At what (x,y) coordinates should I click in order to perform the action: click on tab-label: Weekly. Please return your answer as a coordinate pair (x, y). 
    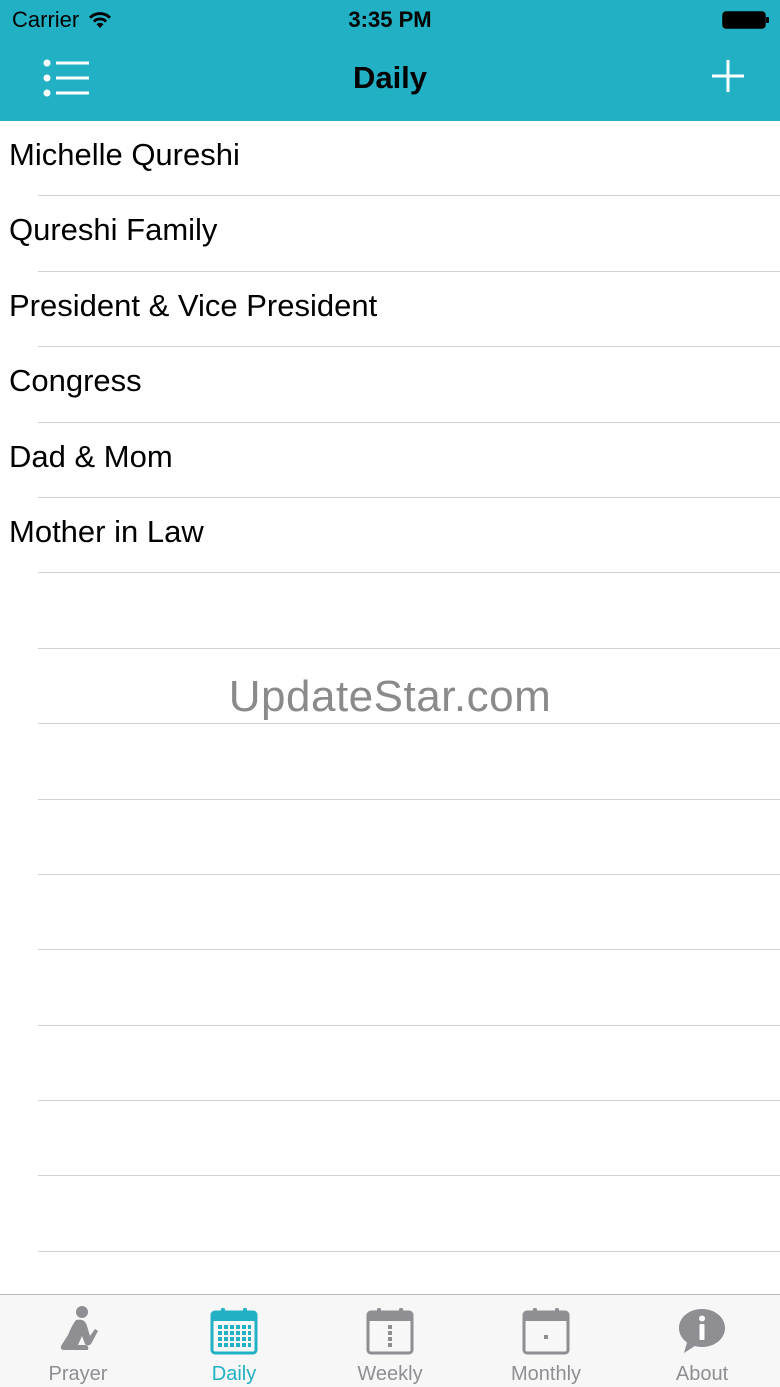
    Looking at the image, I should click on (390, 1374).